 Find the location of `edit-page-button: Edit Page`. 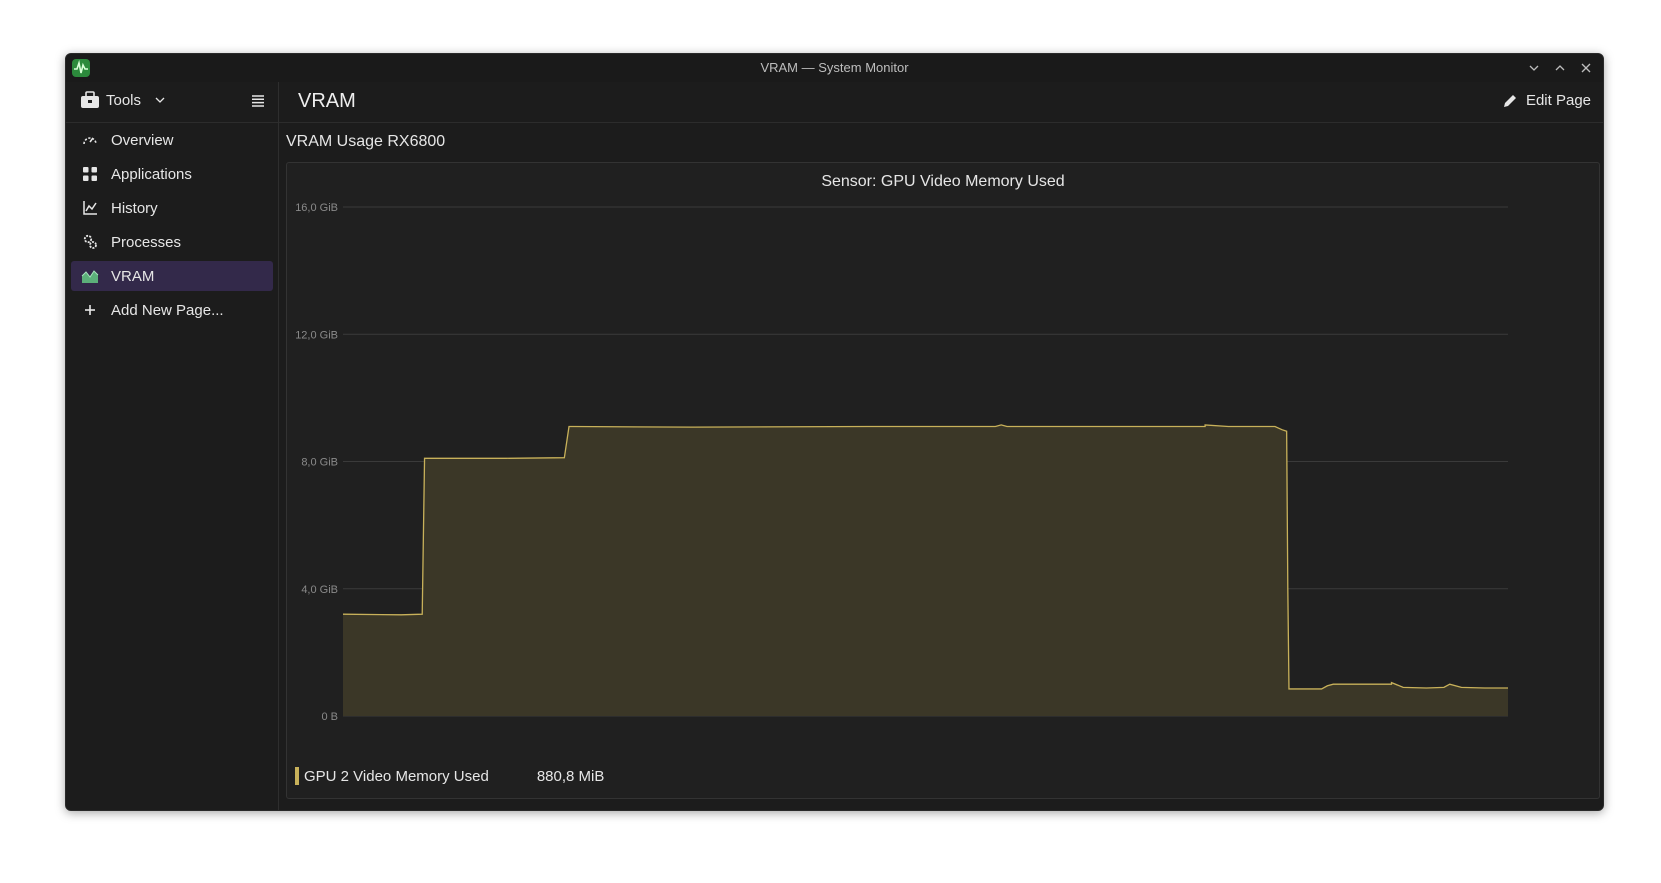

edit-page-button: Edit Page is located at coordinates (1546, 100).